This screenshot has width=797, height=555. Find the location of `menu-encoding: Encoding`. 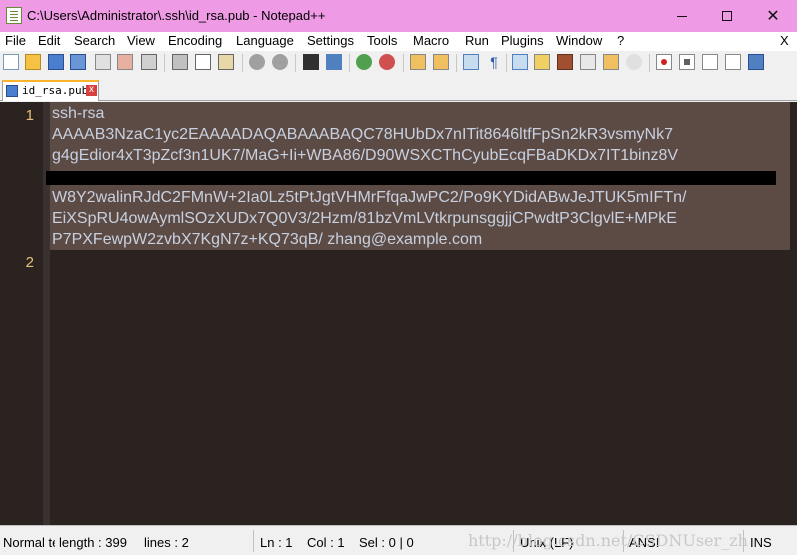

menu-encoding: Encoding is located at coordinates (195, 40).